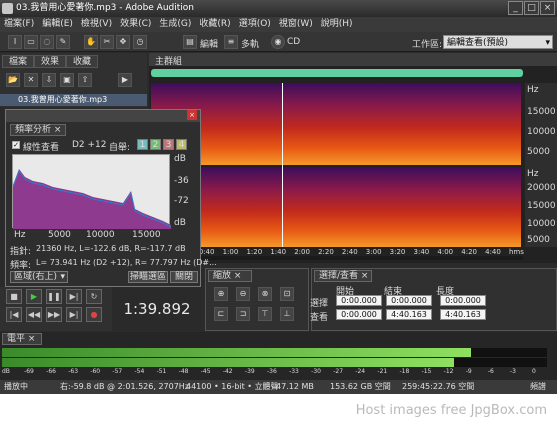 The image size is (557, 430). Describe the element at coordinates (337, 73) in the screenshot. I see `overview-bar` at that location.